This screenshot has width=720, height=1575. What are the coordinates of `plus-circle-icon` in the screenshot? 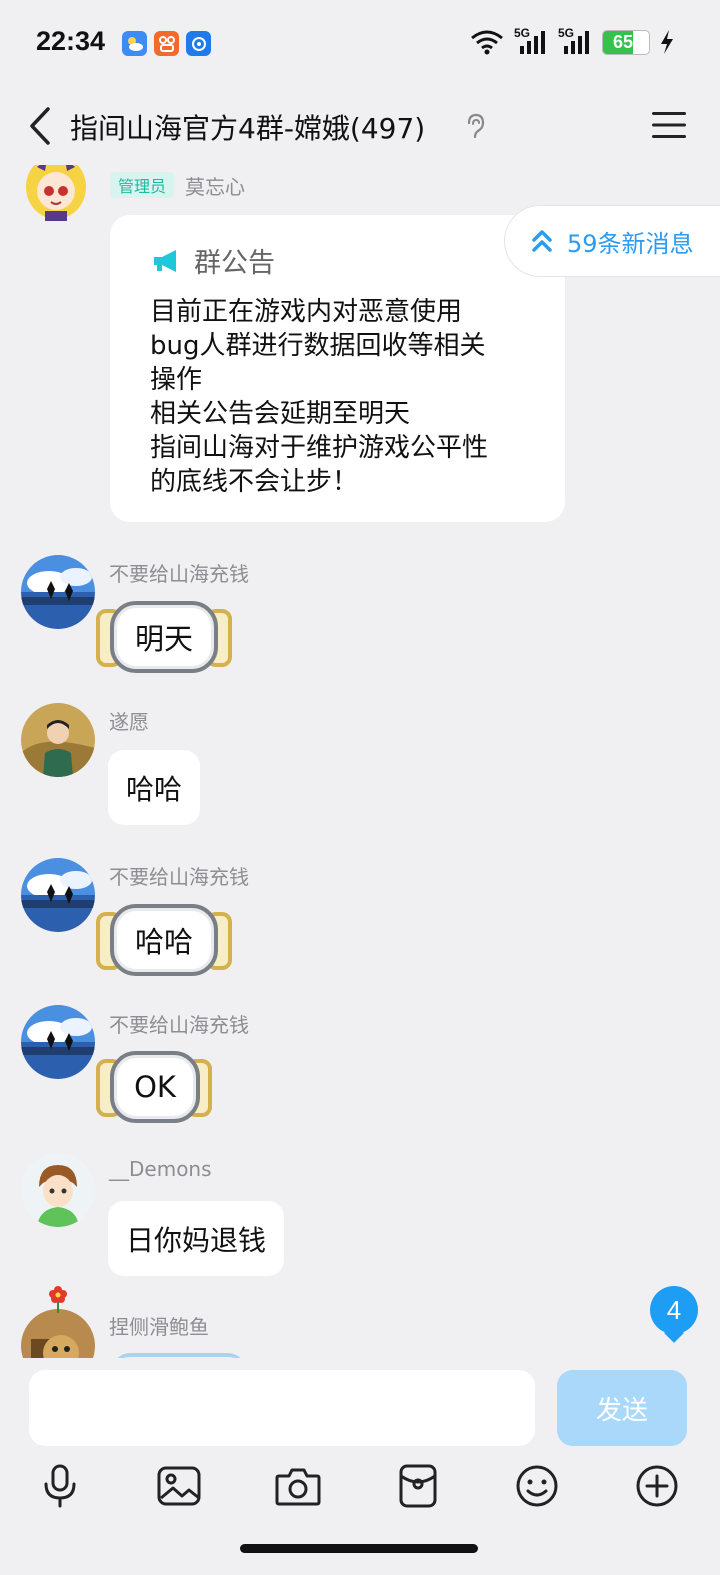 It's located at (657, 1486).